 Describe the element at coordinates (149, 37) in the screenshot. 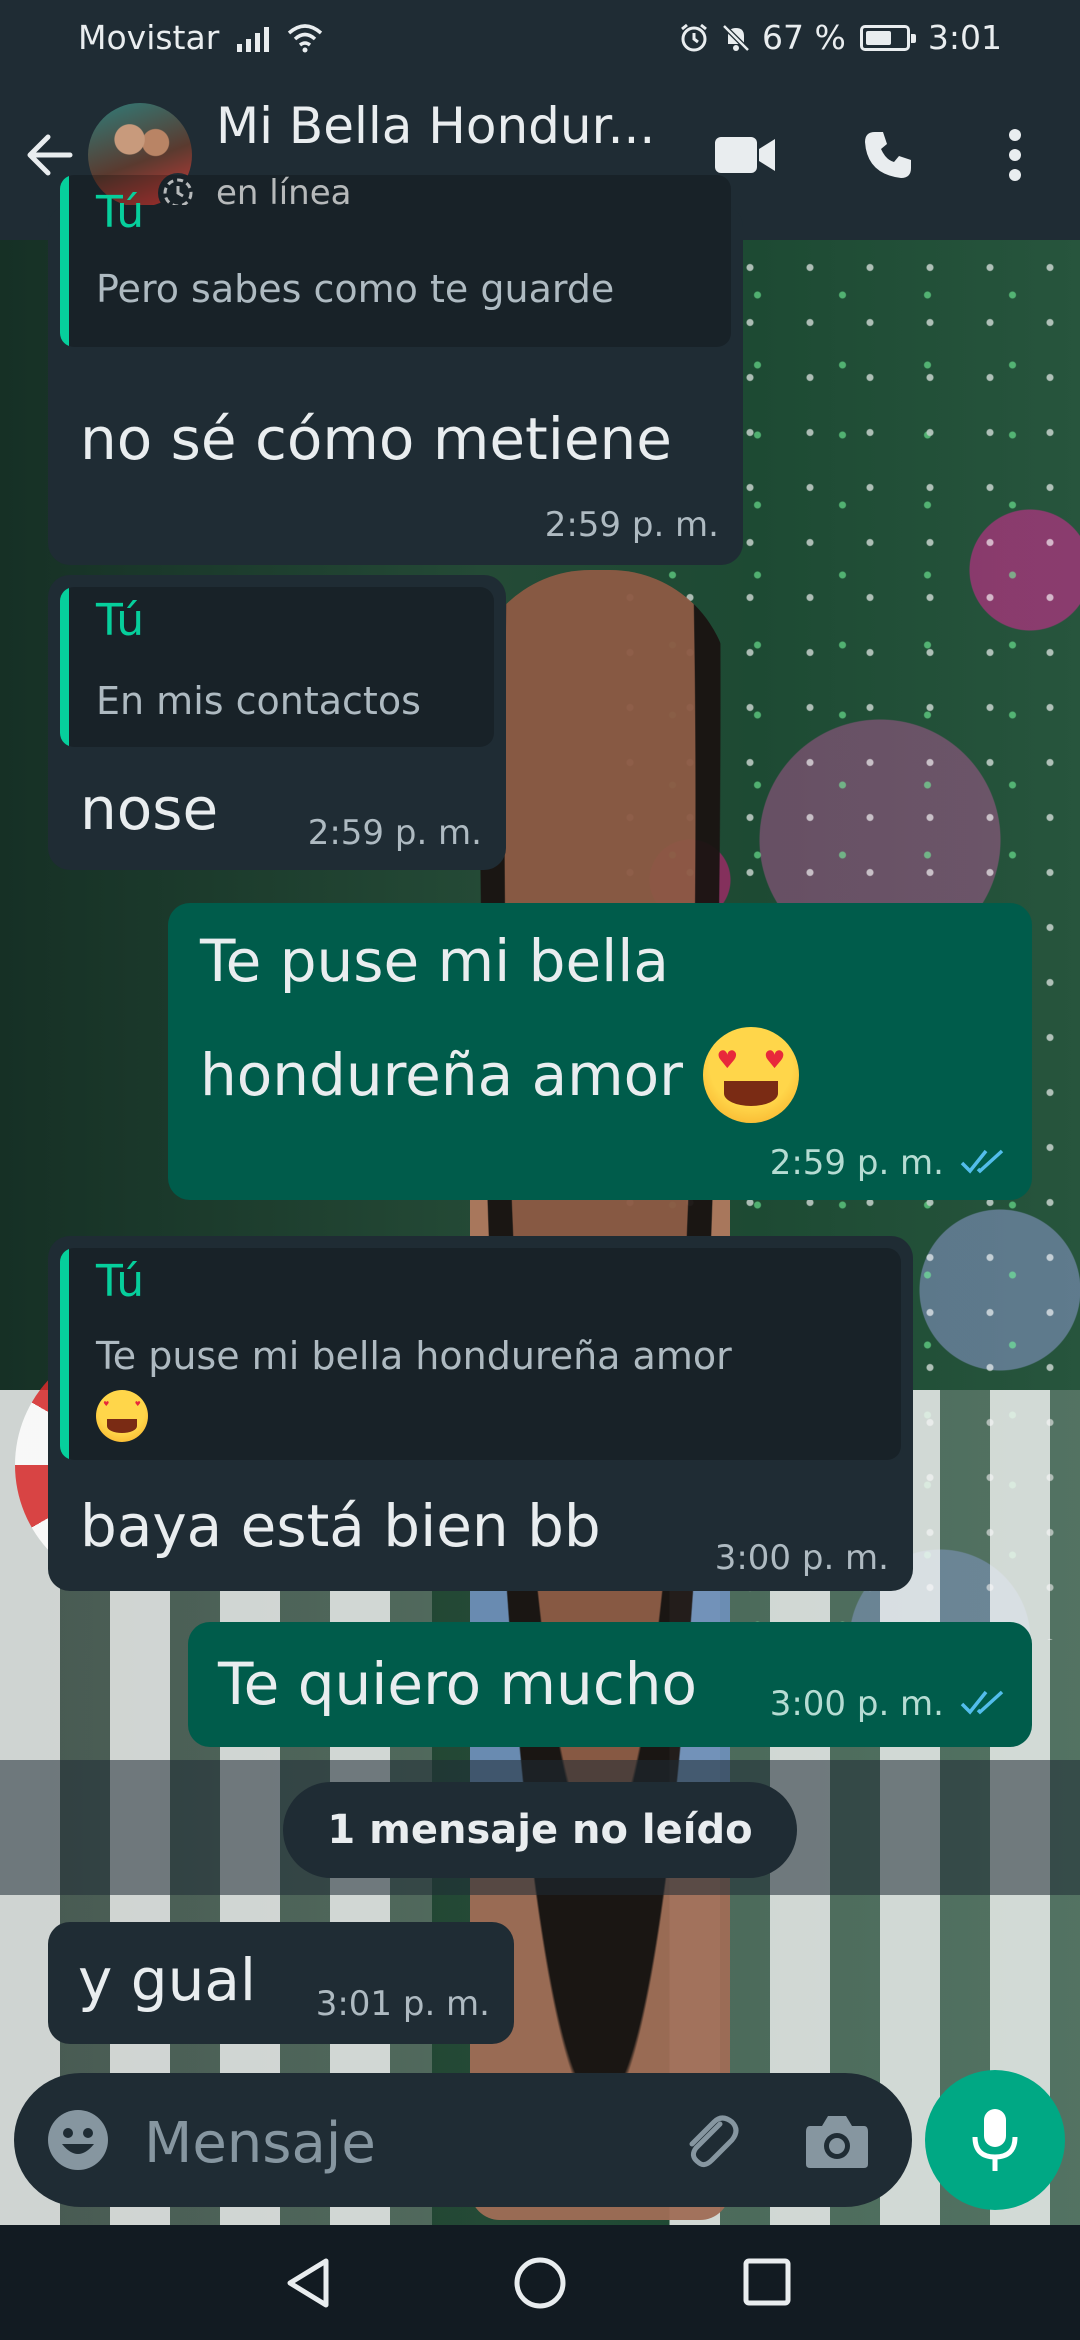

I see `carrier-name: Movistar` at that location.